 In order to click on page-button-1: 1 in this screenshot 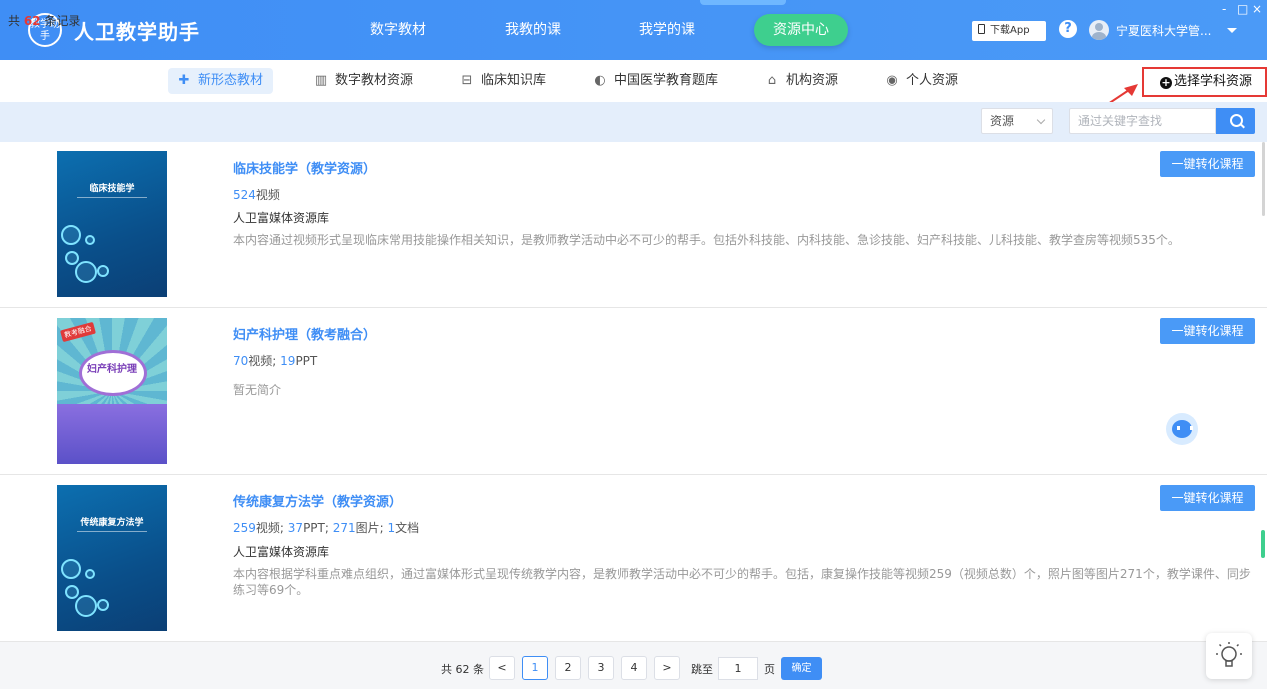, I will do `click(535, 668)`.